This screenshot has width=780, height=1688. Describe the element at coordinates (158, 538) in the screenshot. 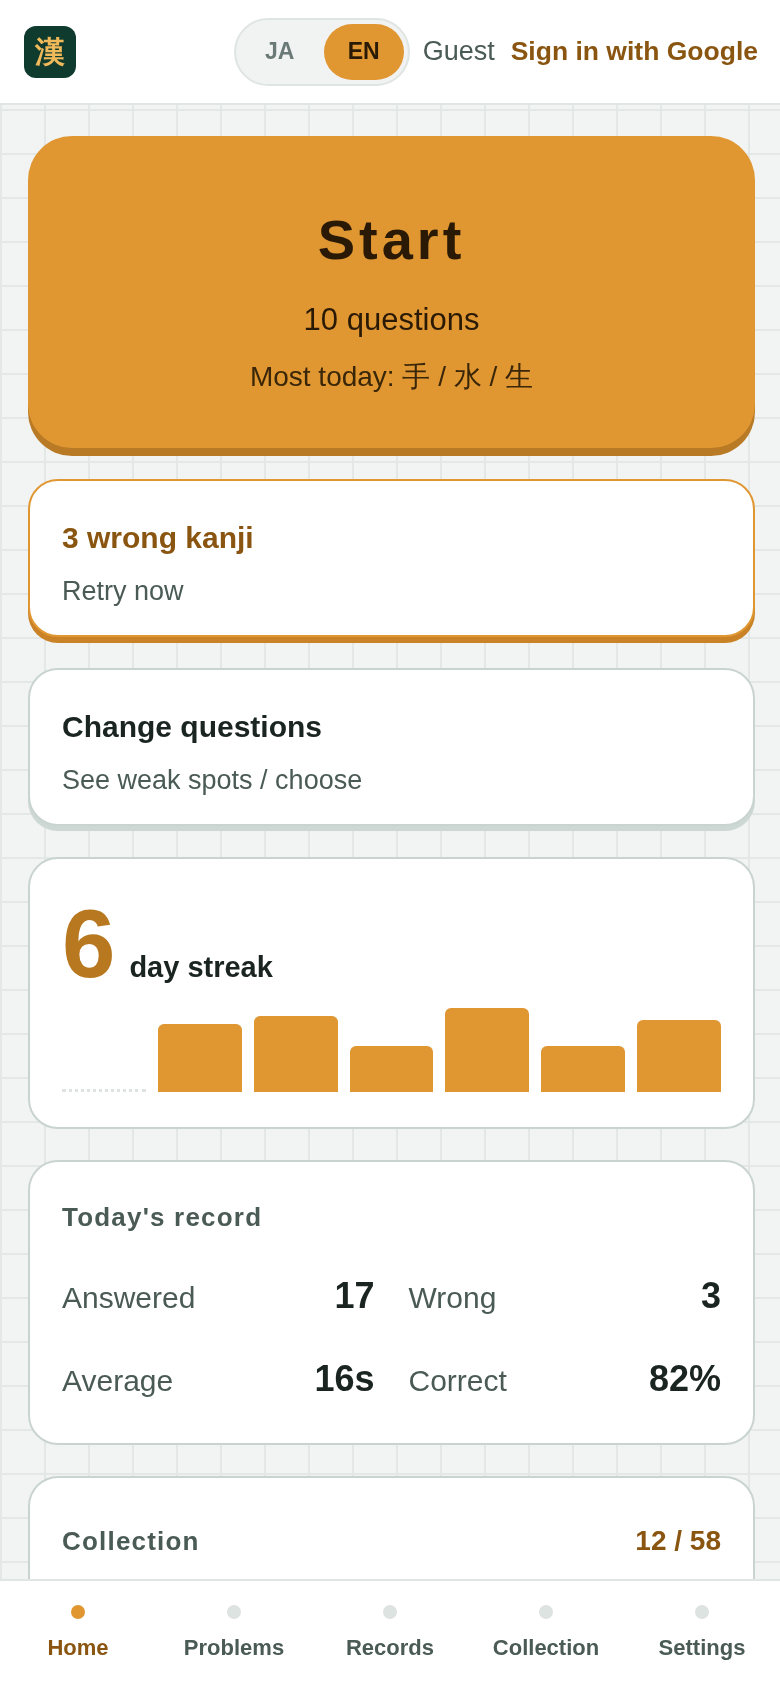

I see `card-title: 3 wrong kanji` at that location.